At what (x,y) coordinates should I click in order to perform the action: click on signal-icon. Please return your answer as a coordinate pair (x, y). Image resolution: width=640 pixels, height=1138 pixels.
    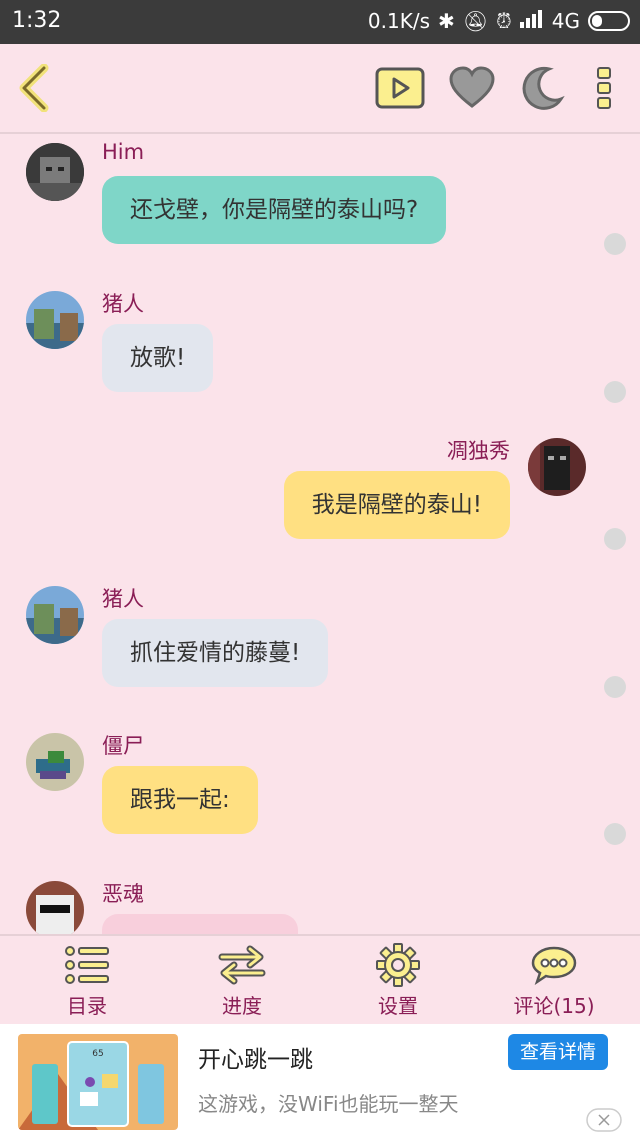
    Looking at the image, I should click on (531, 21).